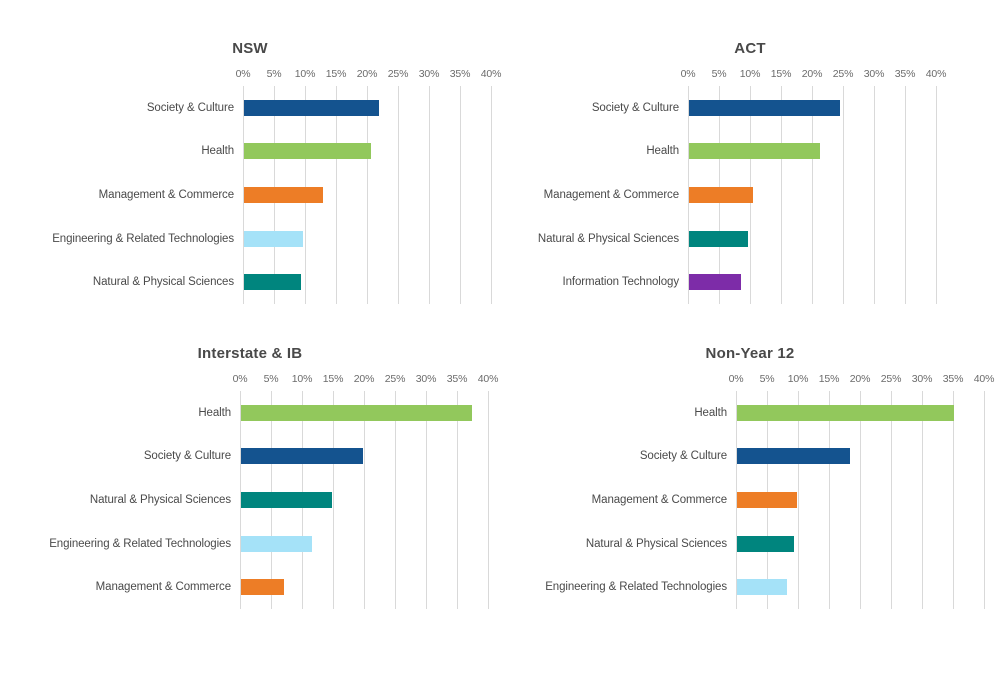  What do you see at coordinates (621, 282) in the screenshot?
I see `category-label: Information Technology` at bounding box center [621, 282].